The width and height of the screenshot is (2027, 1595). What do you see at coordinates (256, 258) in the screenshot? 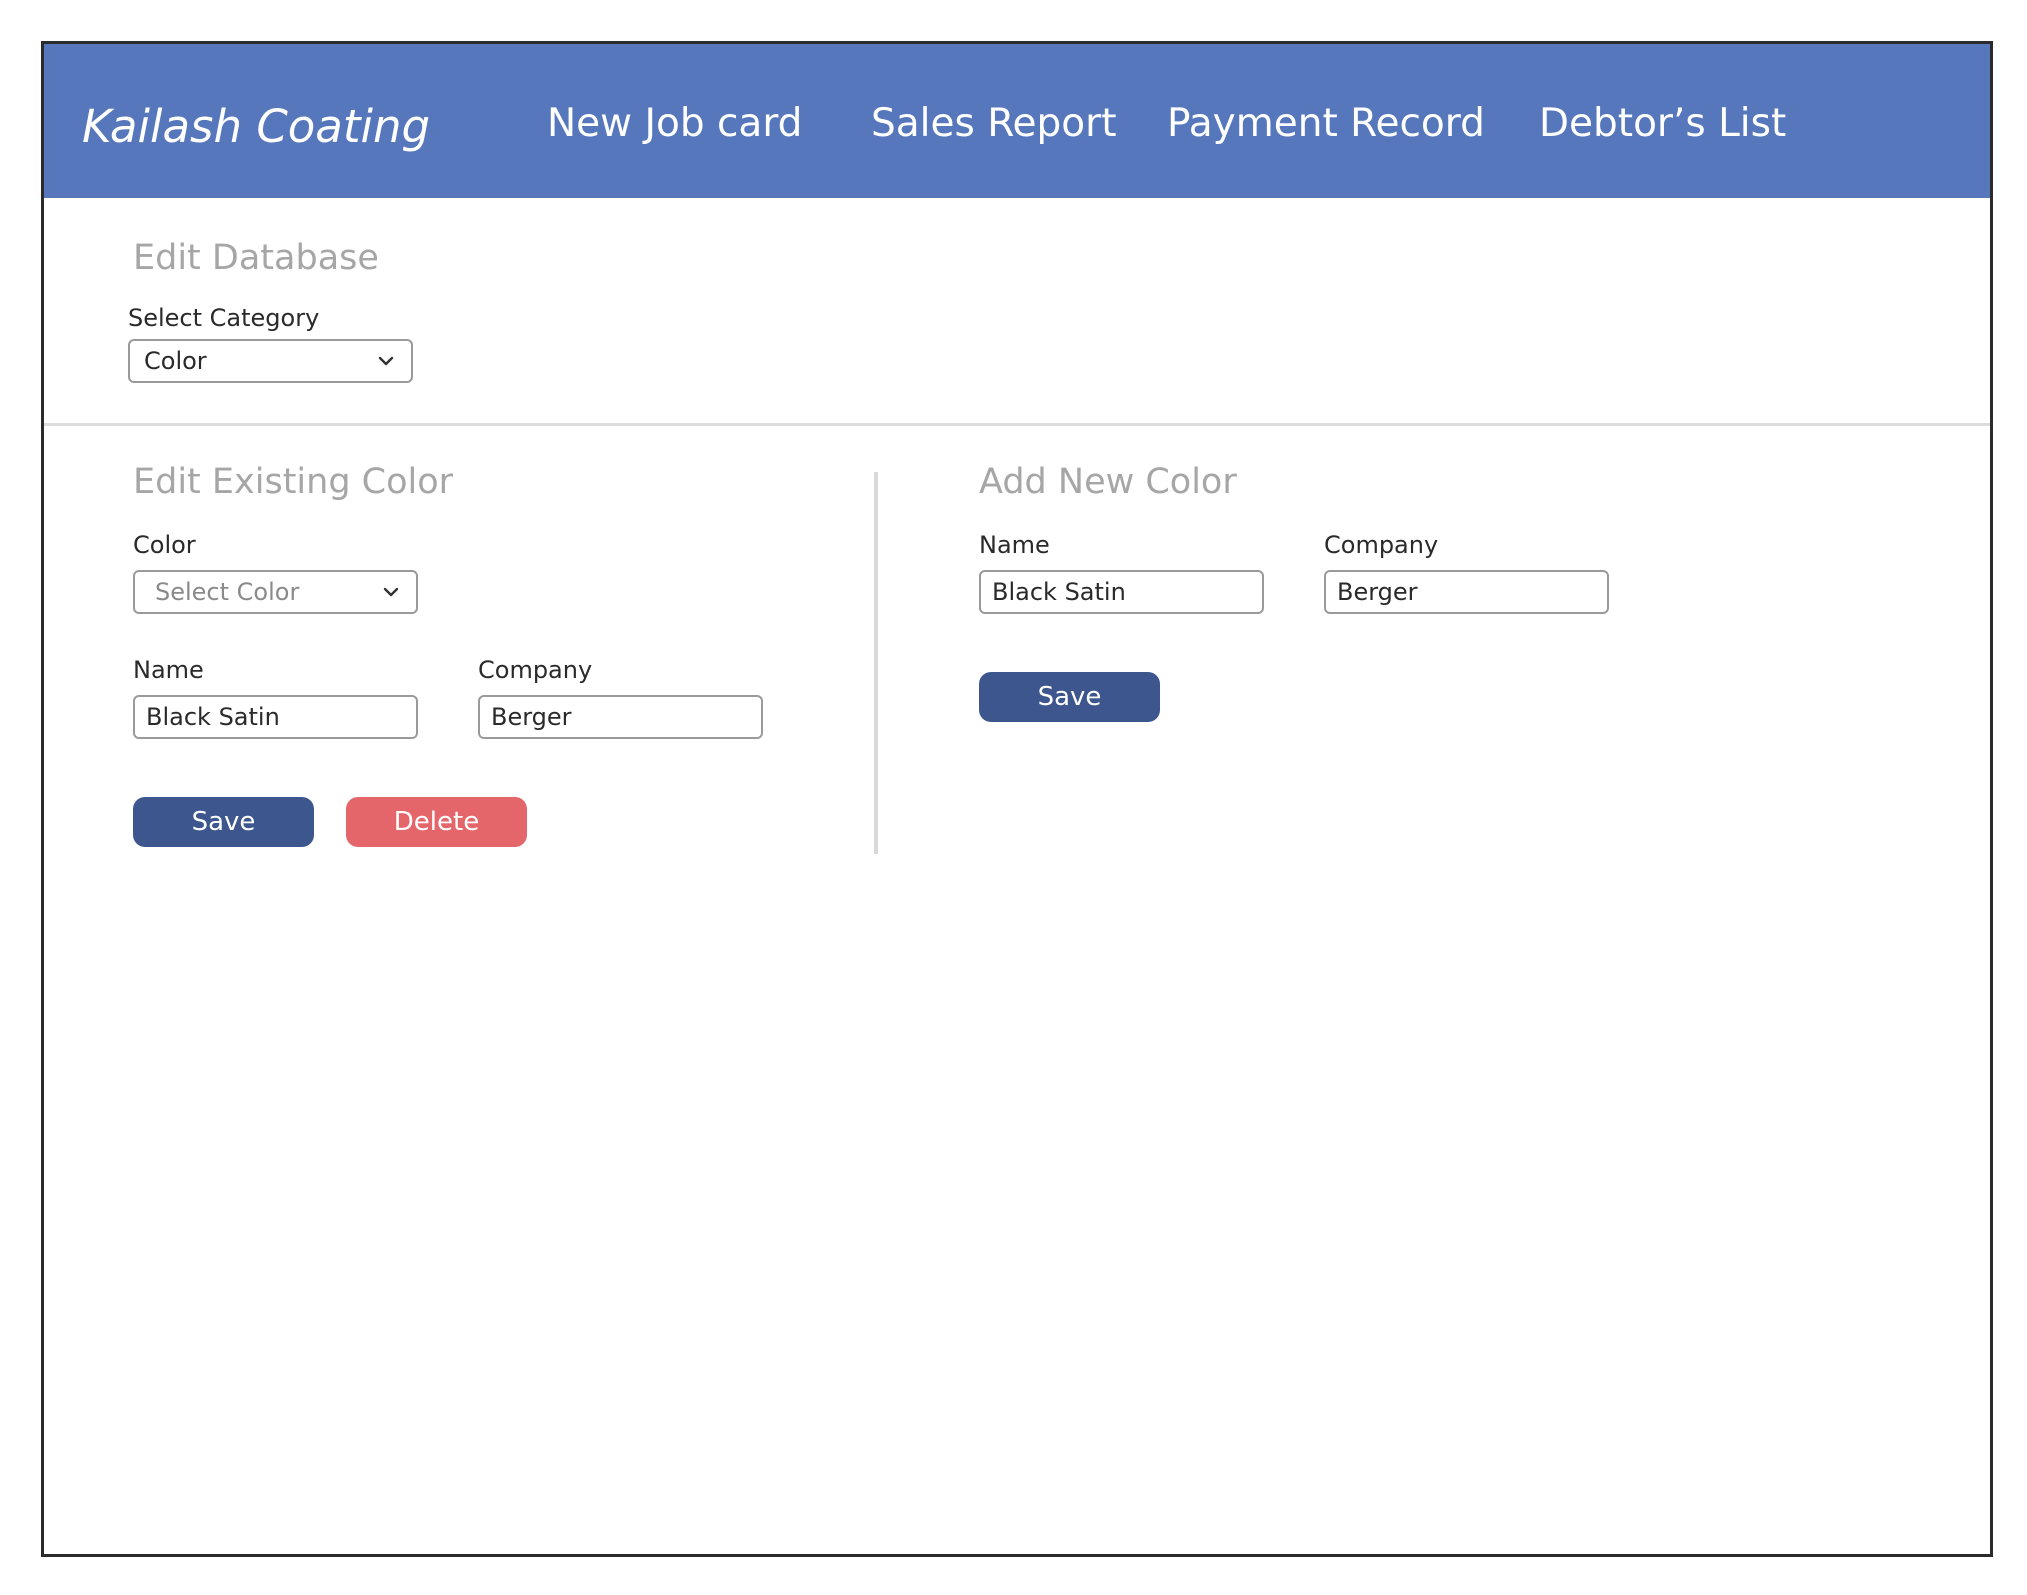
I see `edit-database-title: Edit Database` at bounding box center [256, 258].